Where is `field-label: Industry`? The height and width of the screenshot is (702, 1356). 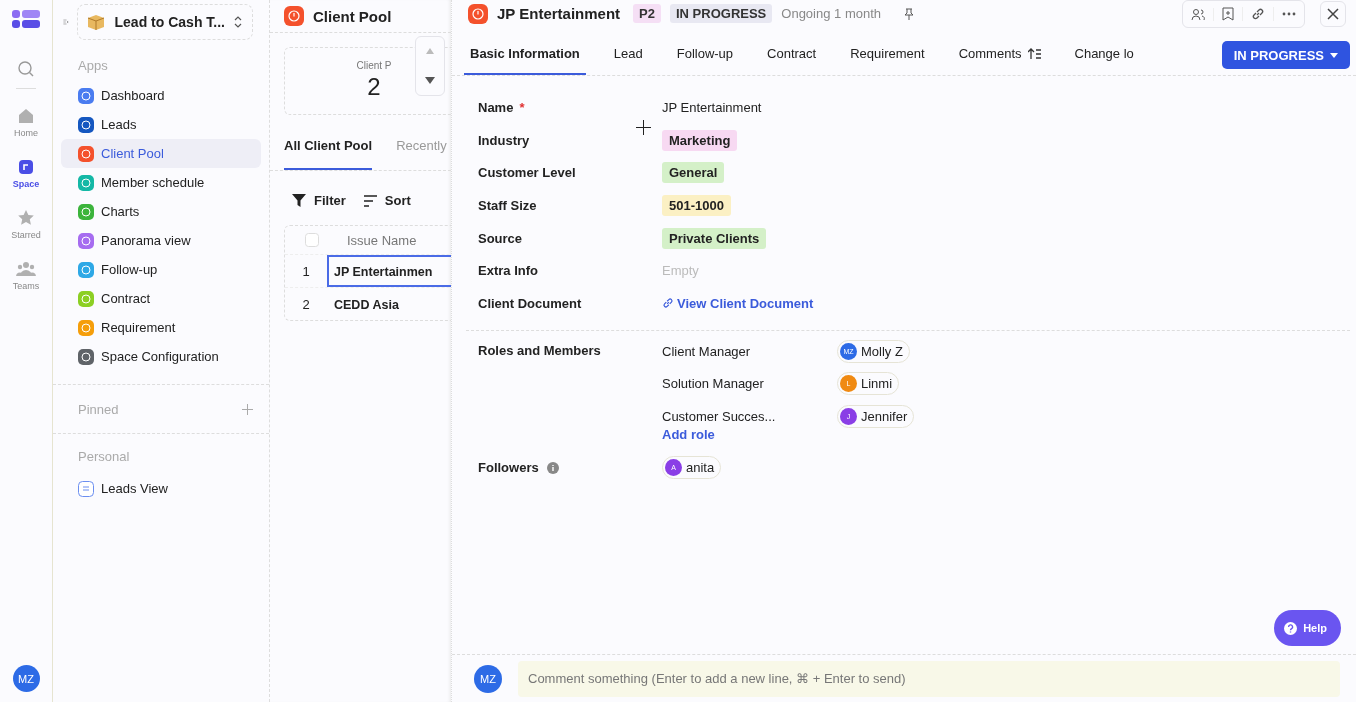
field-label: Industry is located at coordinates (504, 140).